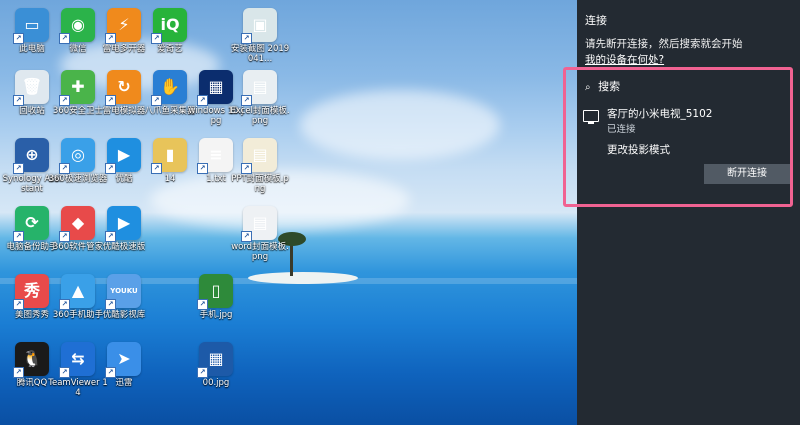  Describe the element at coordinates (123, 360) in the screenshot. I see `app-icon: ➤ ↗` at that location.